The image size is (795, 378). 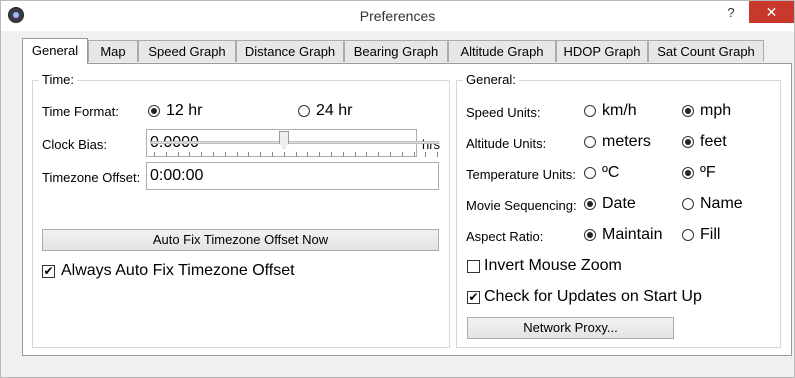 I want to click on time-format-24hr-label: 24 hr, so click(x=334, y=110).